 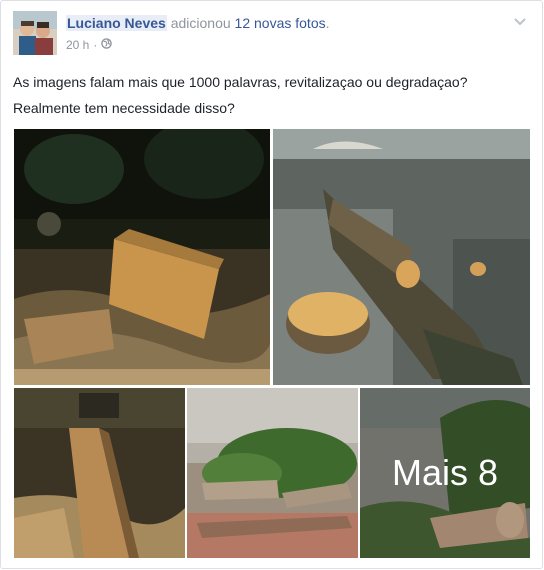 What do you see at coordinates (89, 45) in the screenshot?
I see `post-meta: 20 h ·` at bounding box center [89, 45].